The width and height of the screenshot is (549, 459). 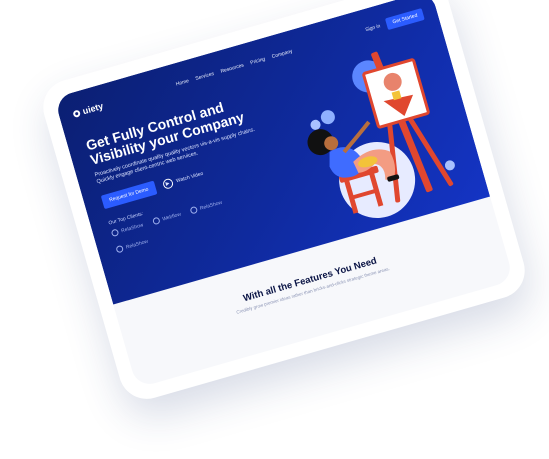 I want to click on play-icon: ▶, so click(x=167, y=184).